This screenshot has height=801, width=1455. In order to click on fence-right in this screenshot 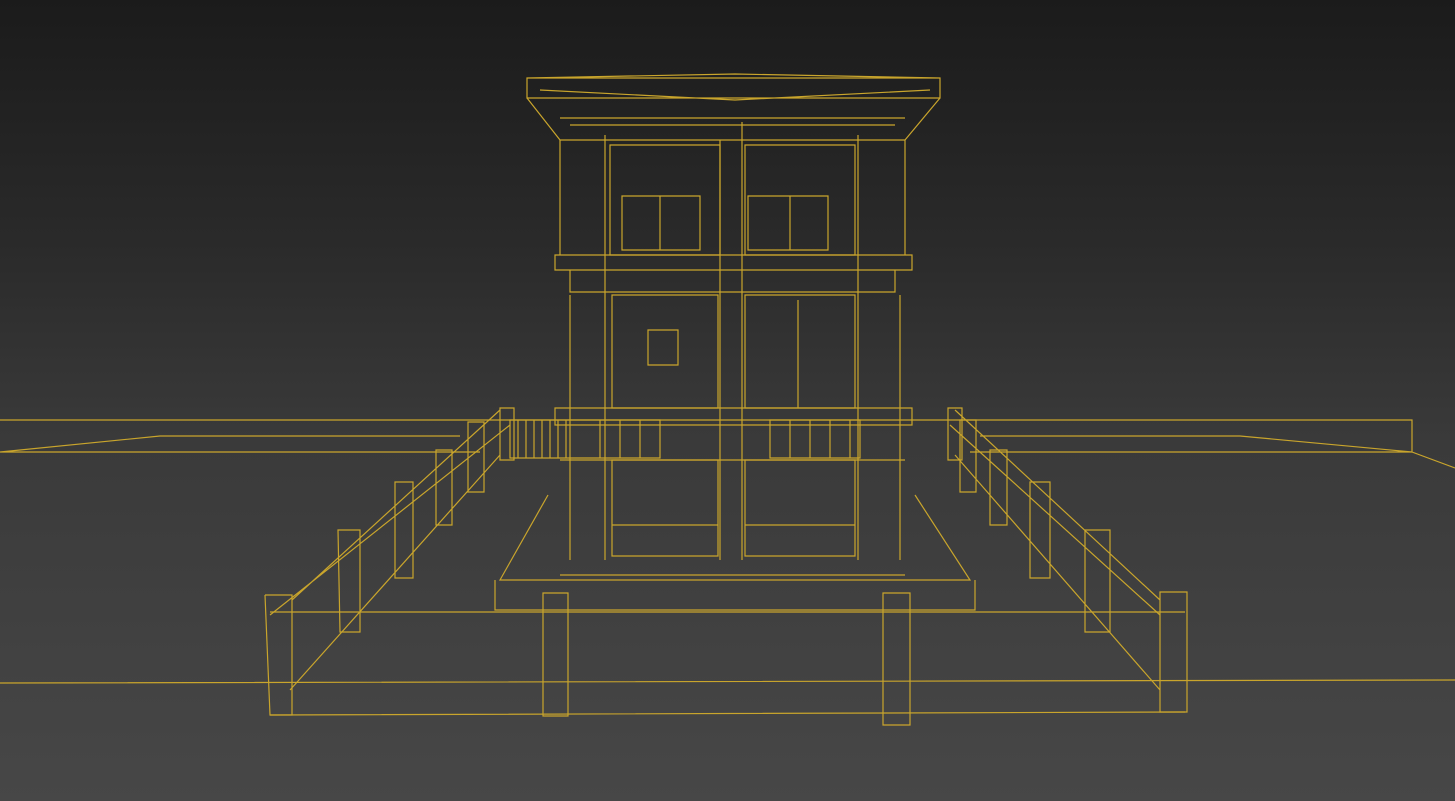, I will do `click(1035, 566)`.